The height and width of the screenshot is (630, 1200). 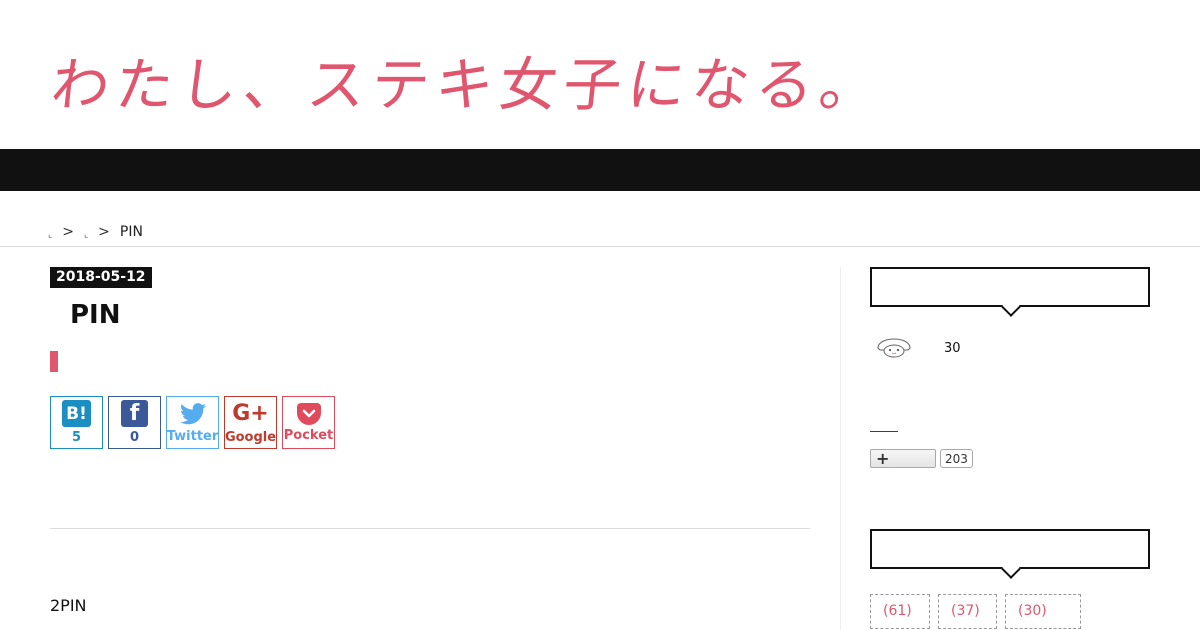 I want to click on breadcrumb: ⌞ > ⌞ > PIN, so click(x=95, y=232).